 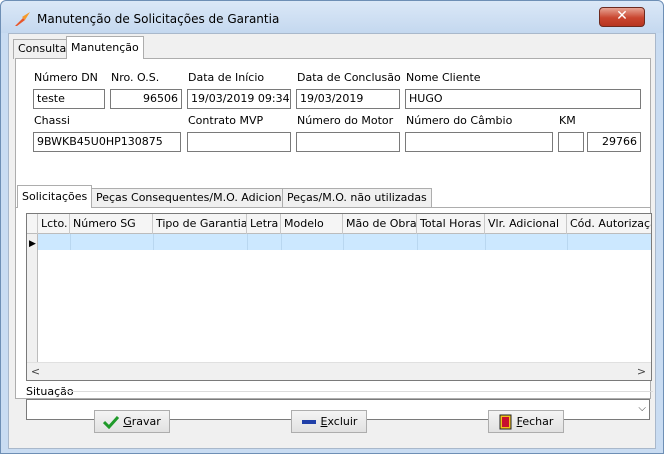 What do you see at coordinates (359, 391) in the screenshot?
I see `group-divider` at bounding box center [359, 391].